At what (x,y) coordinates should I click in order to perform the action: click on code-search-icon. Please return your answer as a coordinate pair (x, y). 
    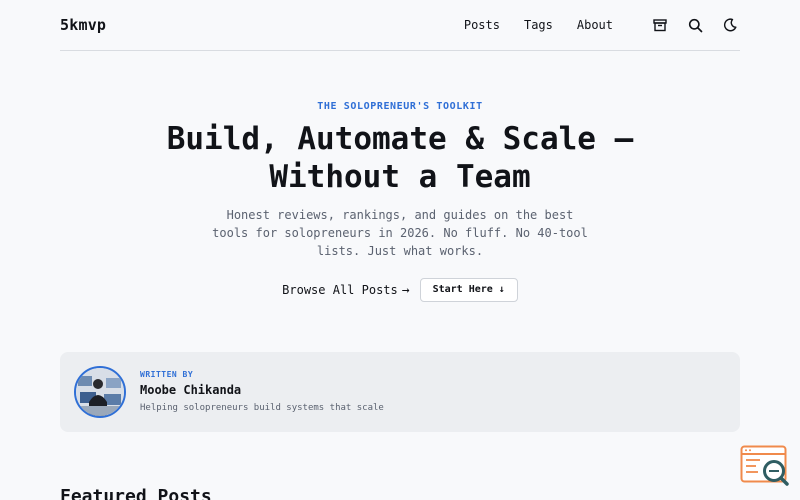
    Looking at the image, I should click on (764, 465).